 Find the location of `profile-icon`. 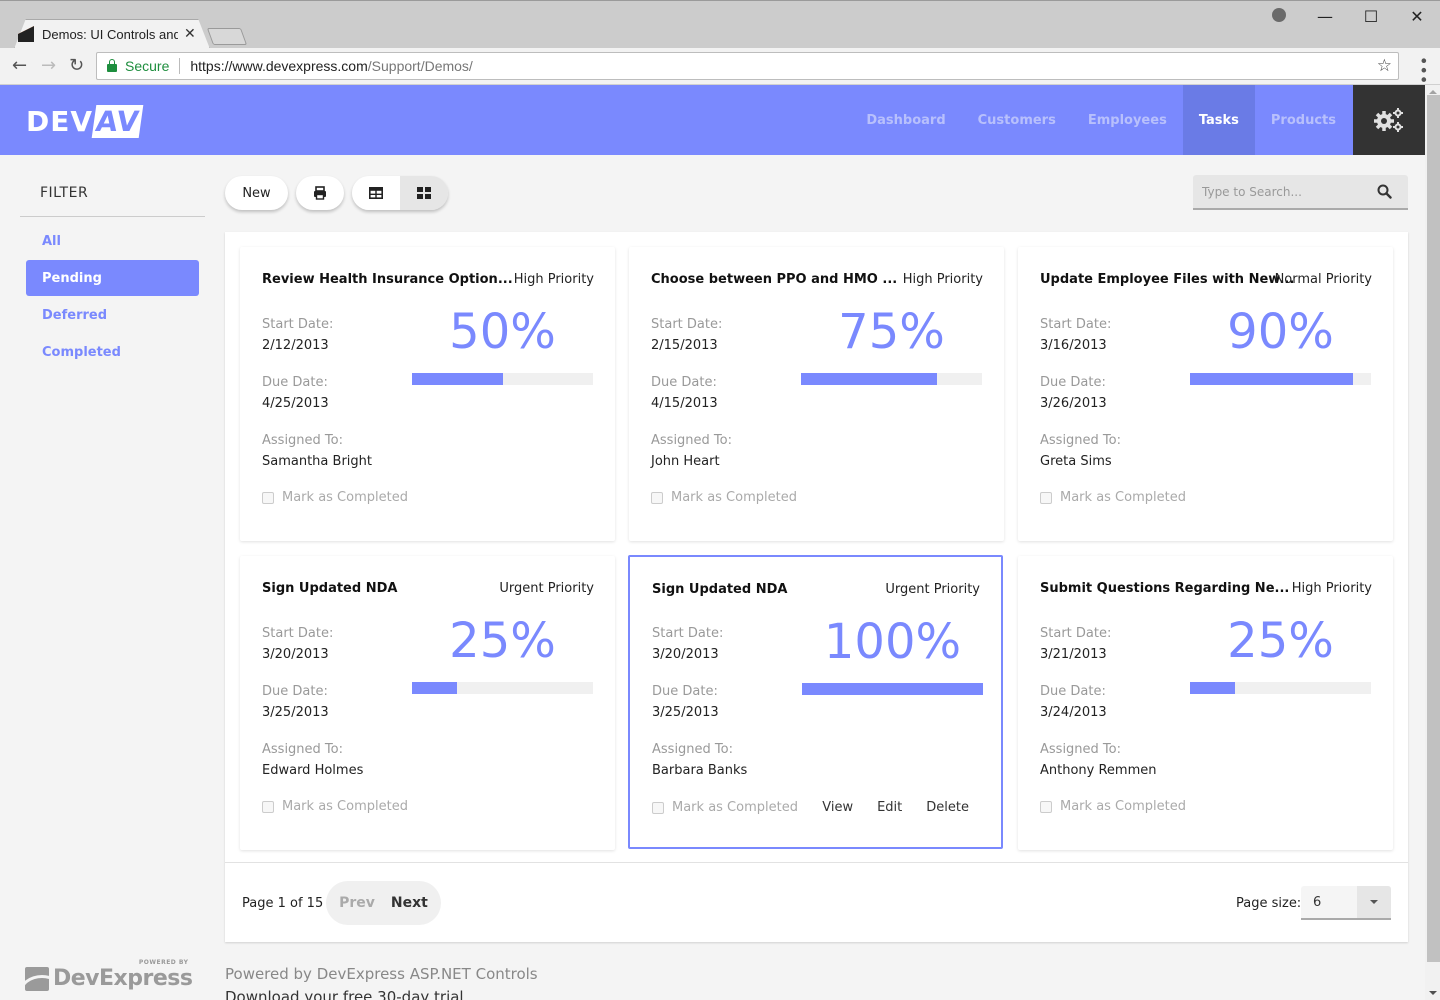

profile-icon is located at coordinates (1279, 14).